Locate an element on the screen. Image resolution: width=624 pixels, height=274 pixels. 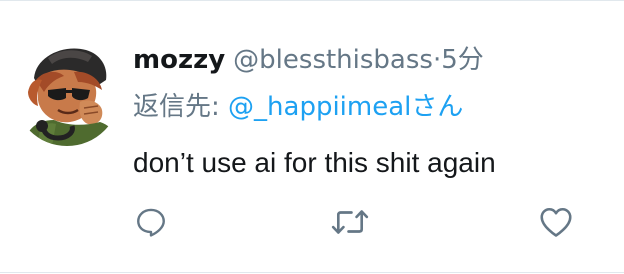
avatar is located at coordinates (67, 93).